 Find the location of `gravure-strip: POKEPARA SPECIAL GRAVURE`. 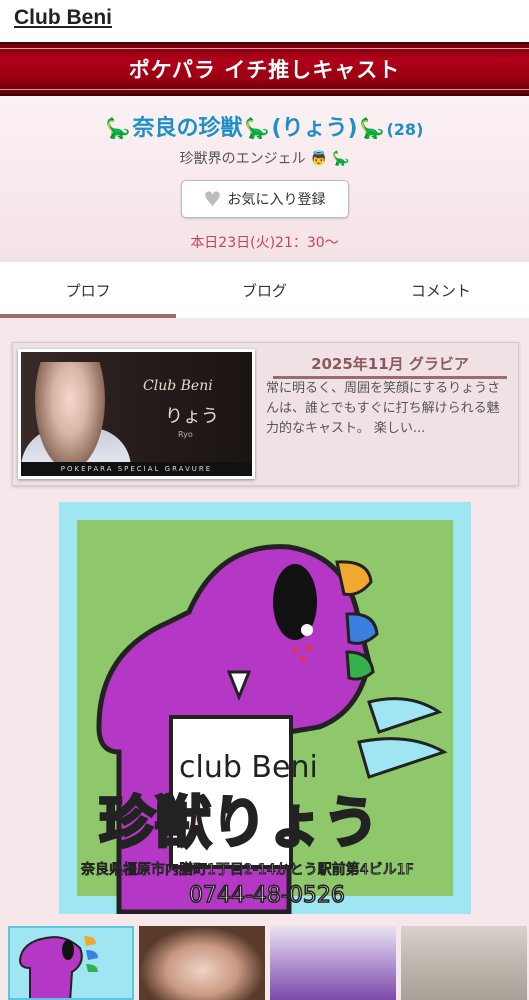

gravure-strip: POKEPARA SPECIAL GRAVURE is located at coordinates (136, 469).